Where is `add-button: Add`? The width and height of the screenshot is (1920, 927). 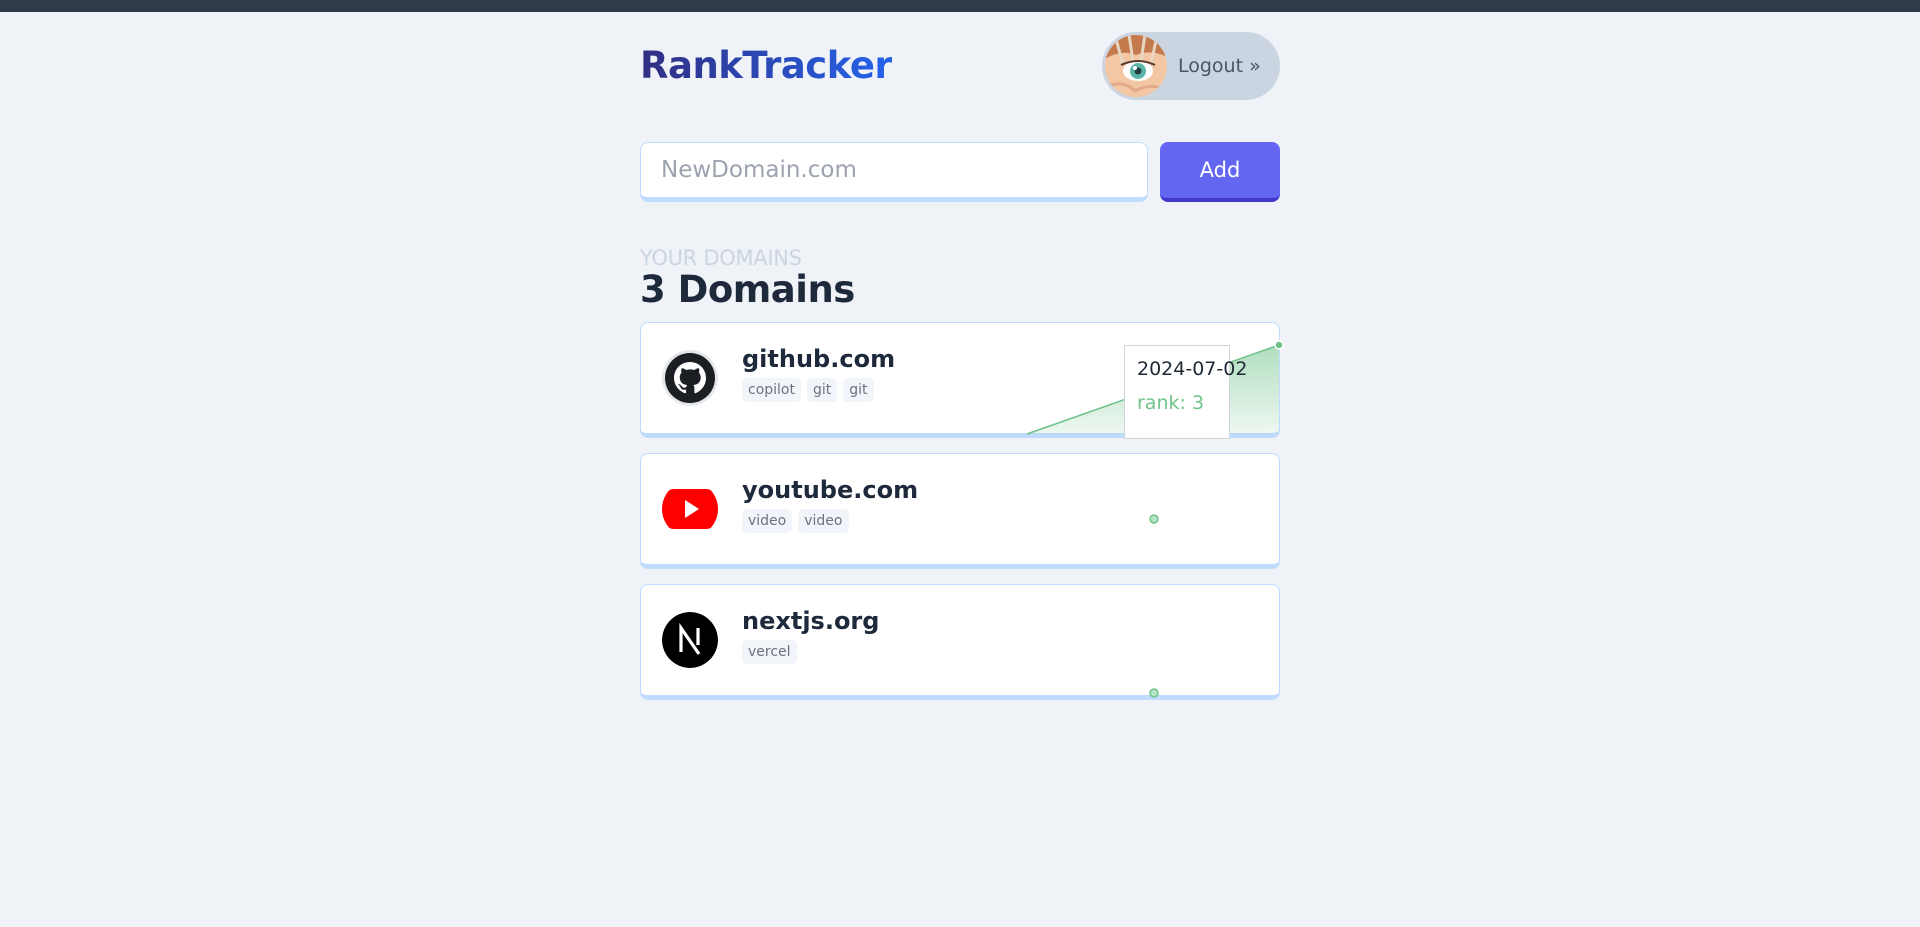
add-button: Add is located at coordinates (1220, 172).